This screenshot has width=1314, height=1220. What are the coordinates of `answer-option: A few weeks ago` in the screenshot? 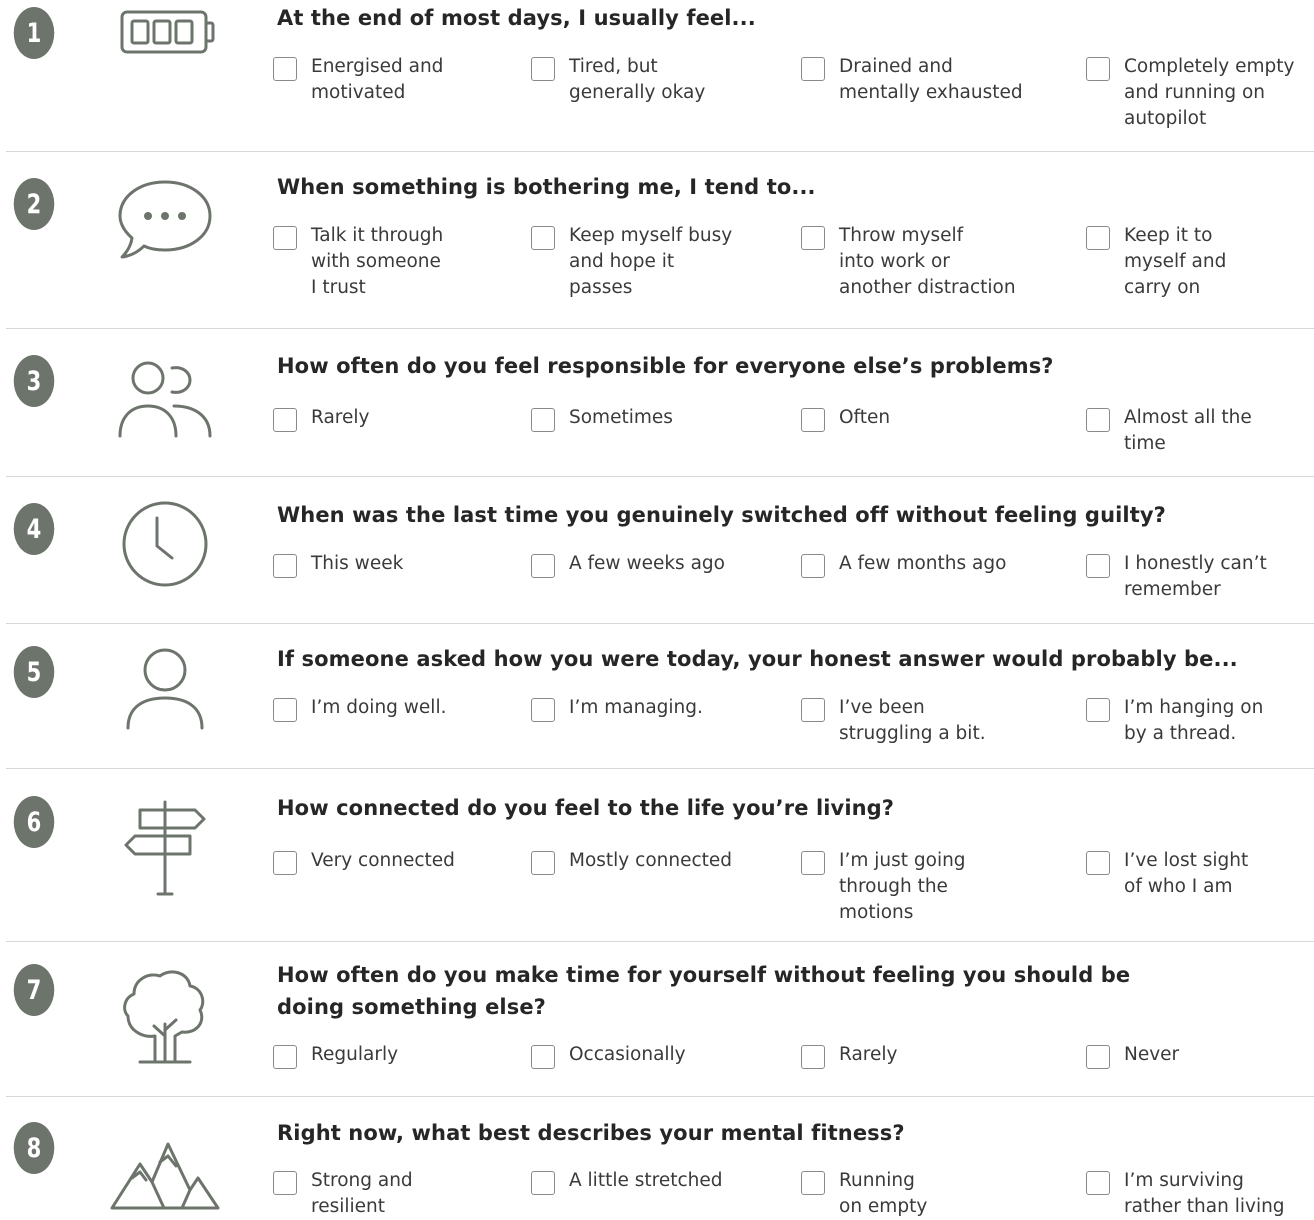 It's located at (628, 565).